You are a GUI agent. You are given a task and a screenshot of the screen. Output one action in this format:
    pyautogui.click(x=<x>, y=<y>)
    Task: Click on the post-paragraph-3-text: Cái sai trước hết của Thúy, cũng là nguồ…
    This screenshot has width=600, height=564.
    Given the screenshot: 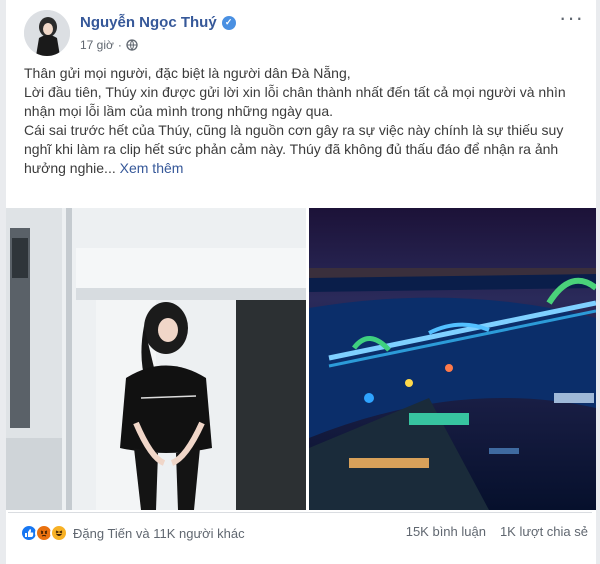 What is the action you would take?
    pyautogui.click(x=294, y=149)
    